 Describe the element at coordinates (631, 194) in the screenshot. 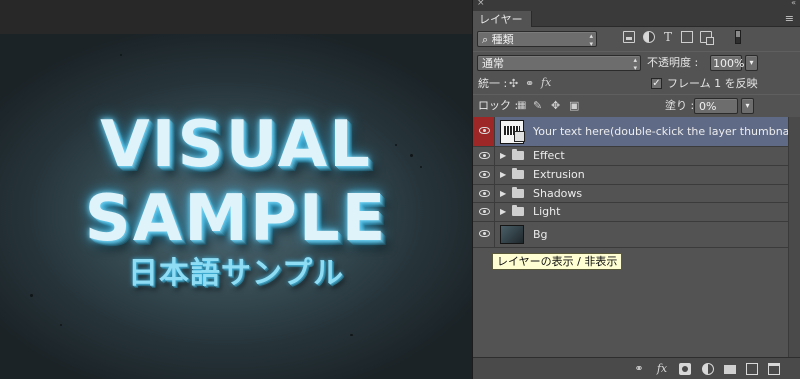

I see `layer-row-shadows: ▶ Shadows` at that location.